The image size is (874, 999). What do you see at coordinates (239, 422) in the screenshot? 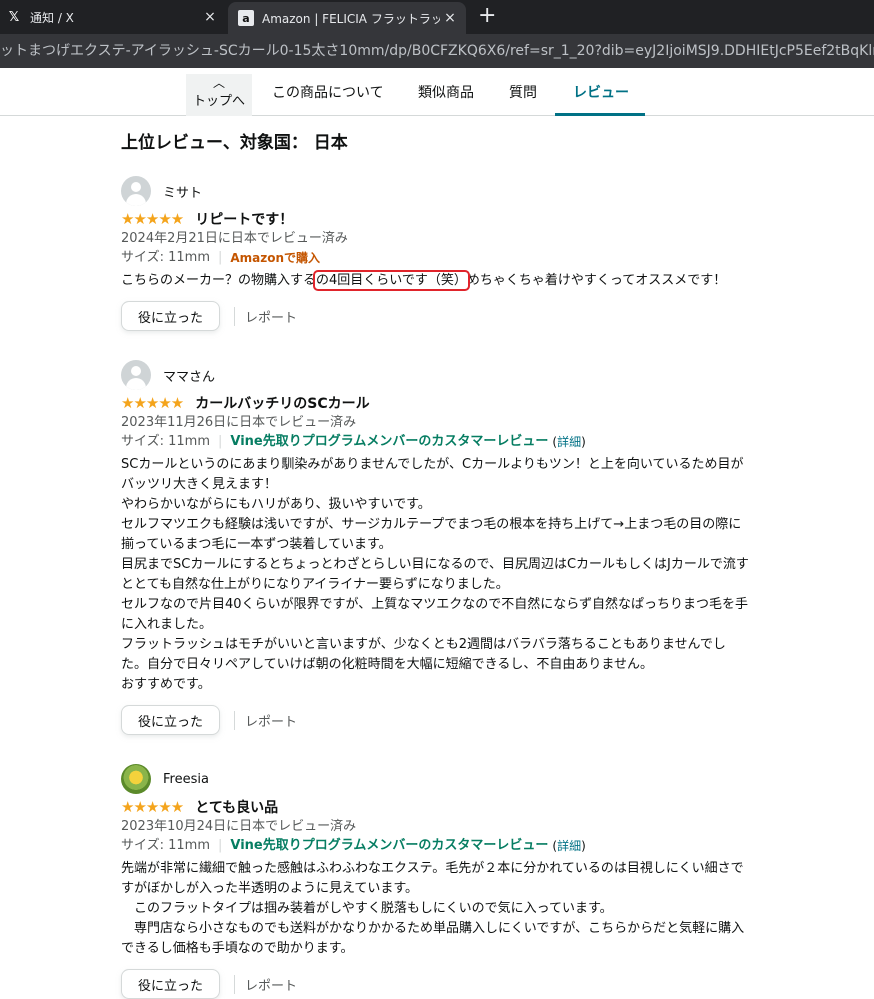
I see `review-date: 2023年11月26日に日本でレビュー済み` at bounding box center [239, 422].